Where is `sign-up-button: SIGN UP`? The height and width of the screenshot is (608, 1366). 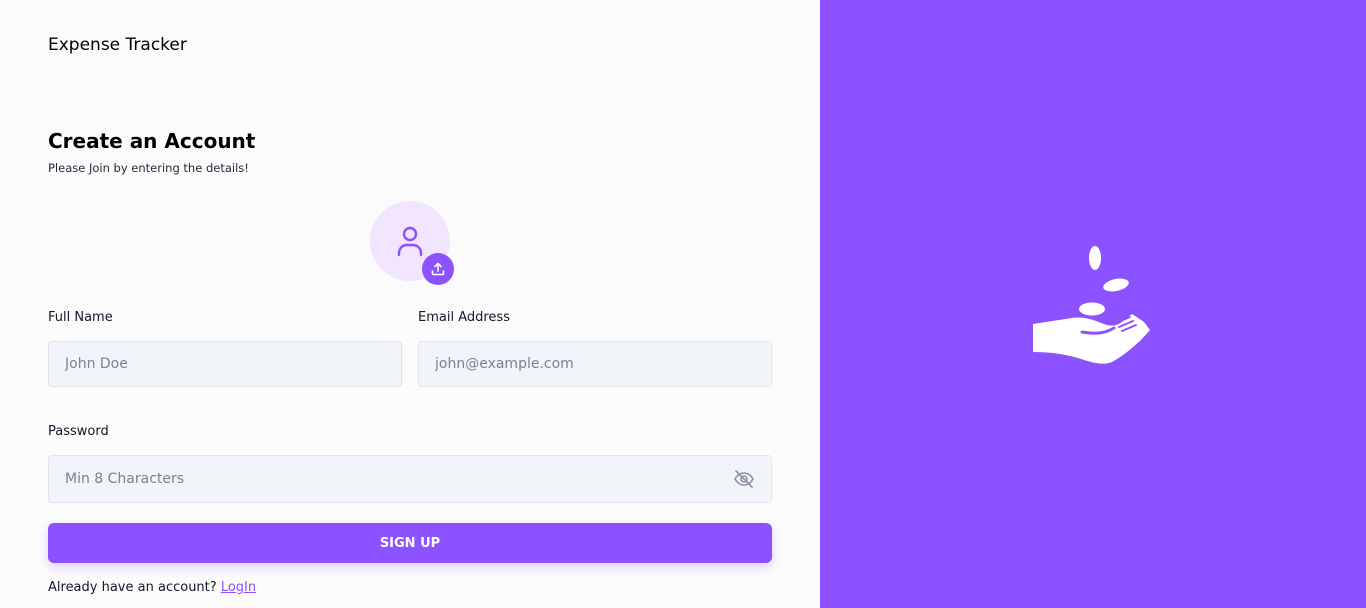 sign-up-button: SIGN UP is located at coordinates (410, 543).